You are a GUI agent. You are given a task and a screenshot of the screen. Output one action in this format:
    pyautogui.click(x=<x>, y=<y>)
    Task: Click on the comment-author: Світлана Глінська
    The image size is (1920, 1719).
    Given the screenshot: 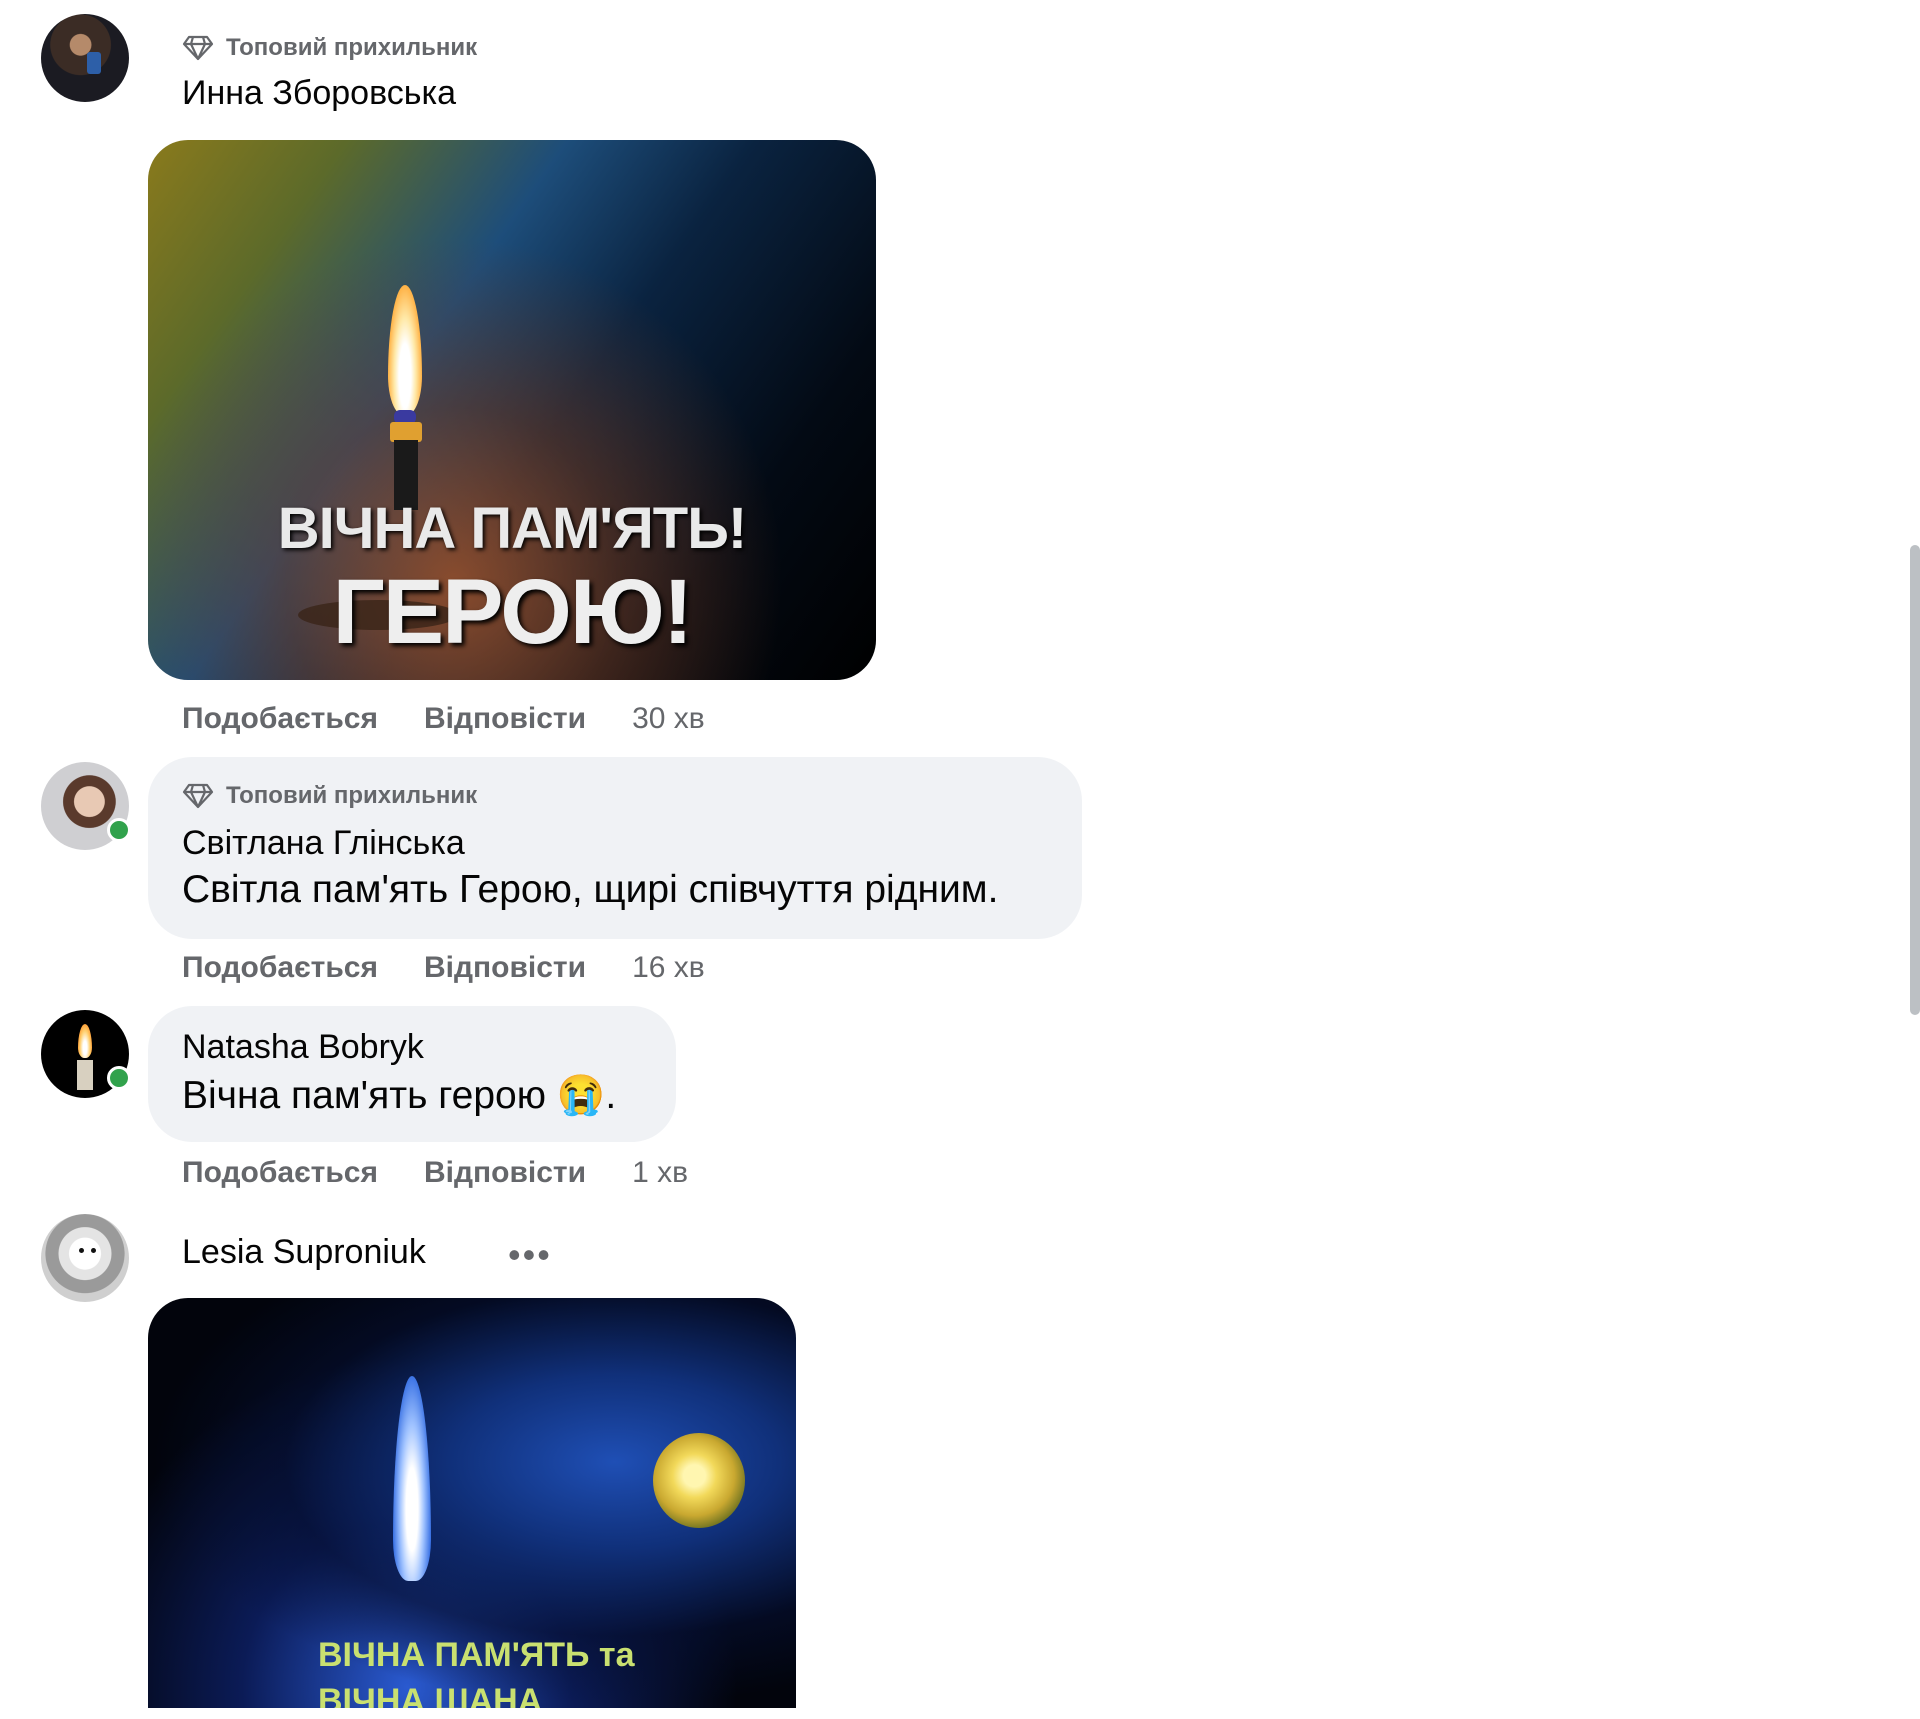 What is the action you would take?
    pyautogui.click(x=323, y=843)
    